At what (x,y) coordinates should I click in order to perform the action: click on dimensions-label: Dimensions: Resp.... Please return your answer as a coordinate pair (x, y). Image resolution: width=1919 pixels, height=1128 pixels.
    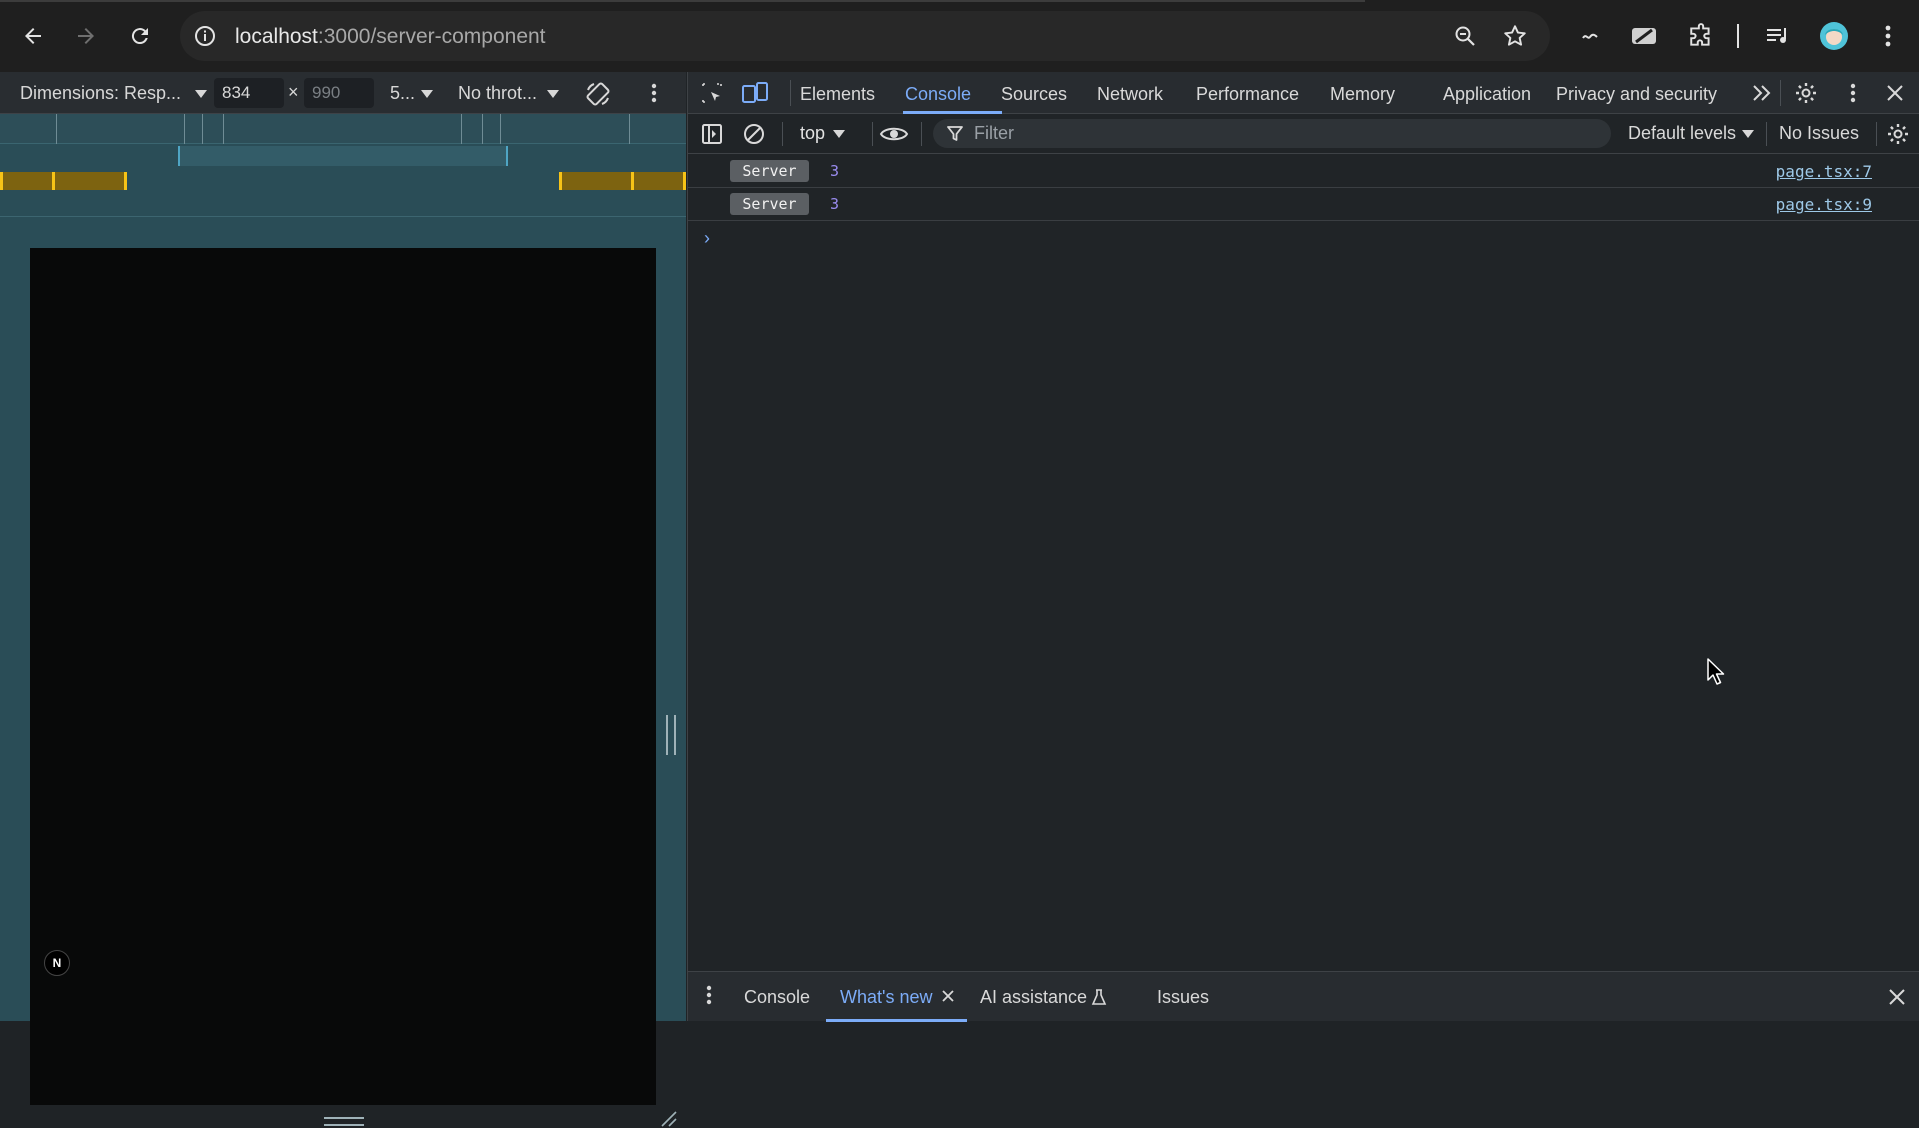
    Looking at the image, I should click on (101, 93).